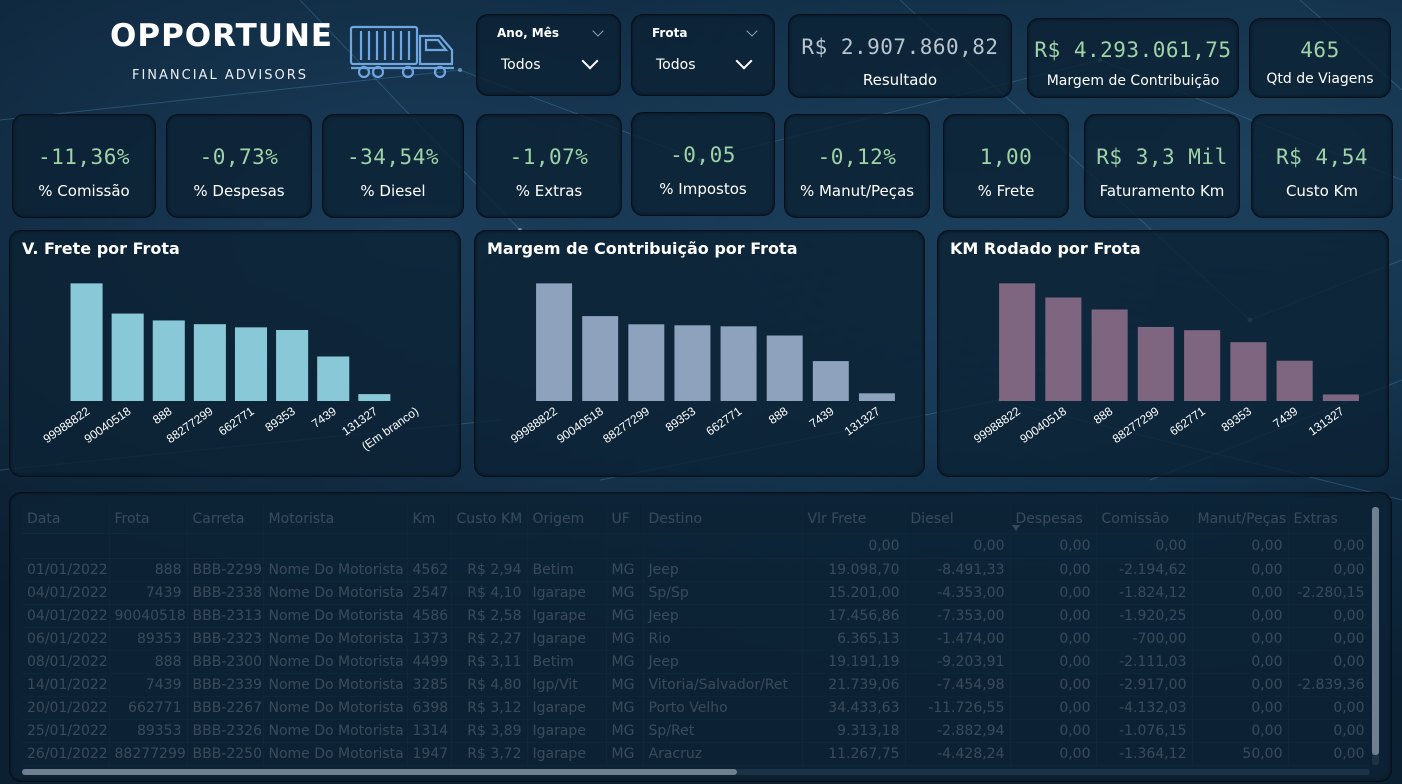  Describe the element at coordinates (222, 36) in the screenshot. I see `brand-name: OPPORTUNE` at that location.